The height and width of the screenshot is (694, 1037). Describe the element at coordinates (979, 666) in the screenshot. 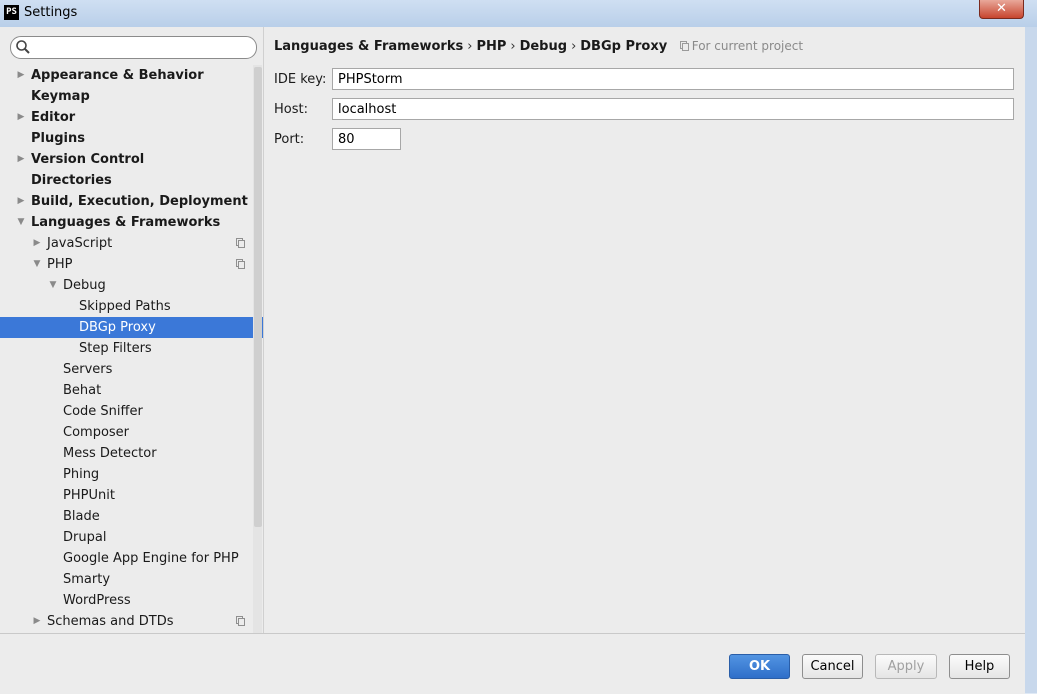

I see `help-button: Help` at that location.